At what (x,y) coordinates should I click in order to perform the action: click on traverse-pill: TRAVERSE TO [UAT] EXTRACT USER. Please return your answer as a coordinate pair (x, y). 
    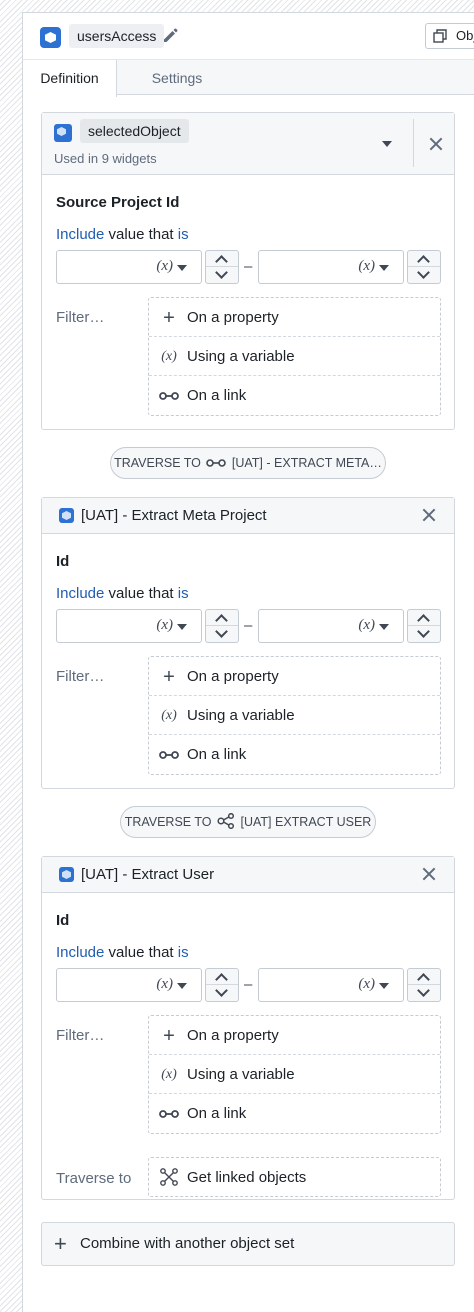
    Looking at the image, I should click on (248, 822).